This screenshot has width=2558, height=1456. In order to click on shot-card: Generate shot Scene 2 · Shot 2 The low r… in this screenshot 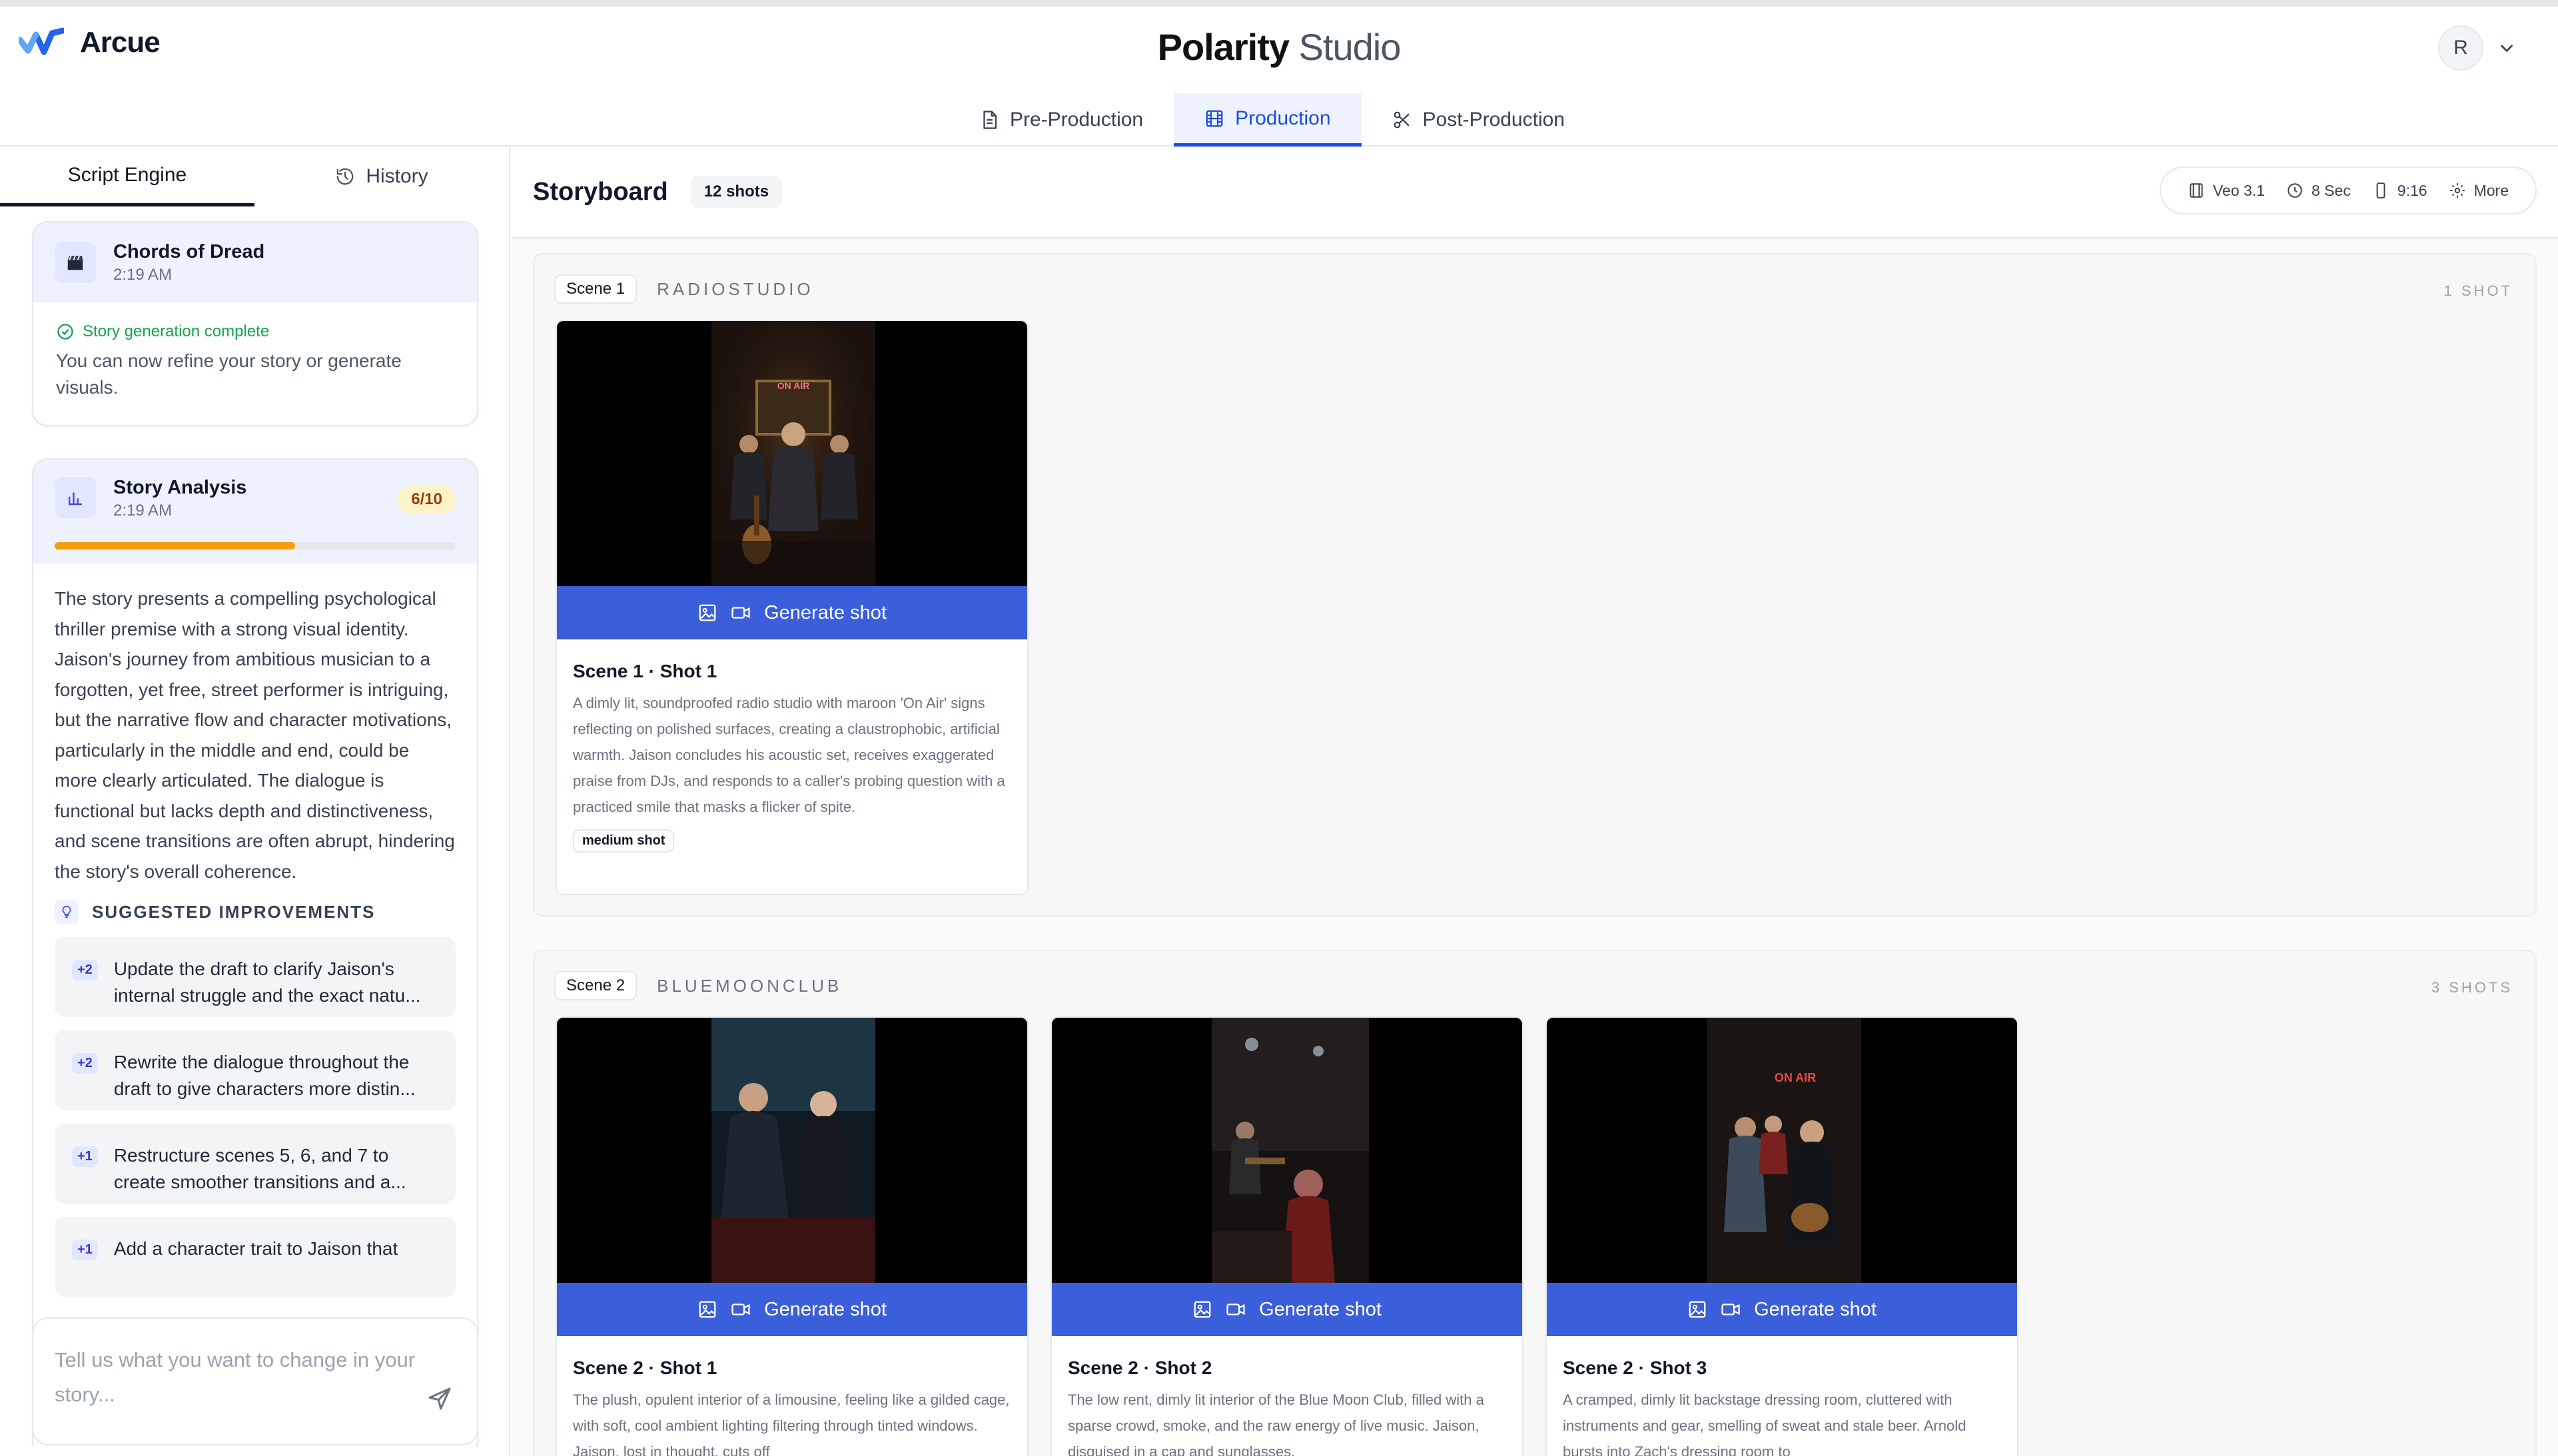, I will do `click(1287, 1236)`.